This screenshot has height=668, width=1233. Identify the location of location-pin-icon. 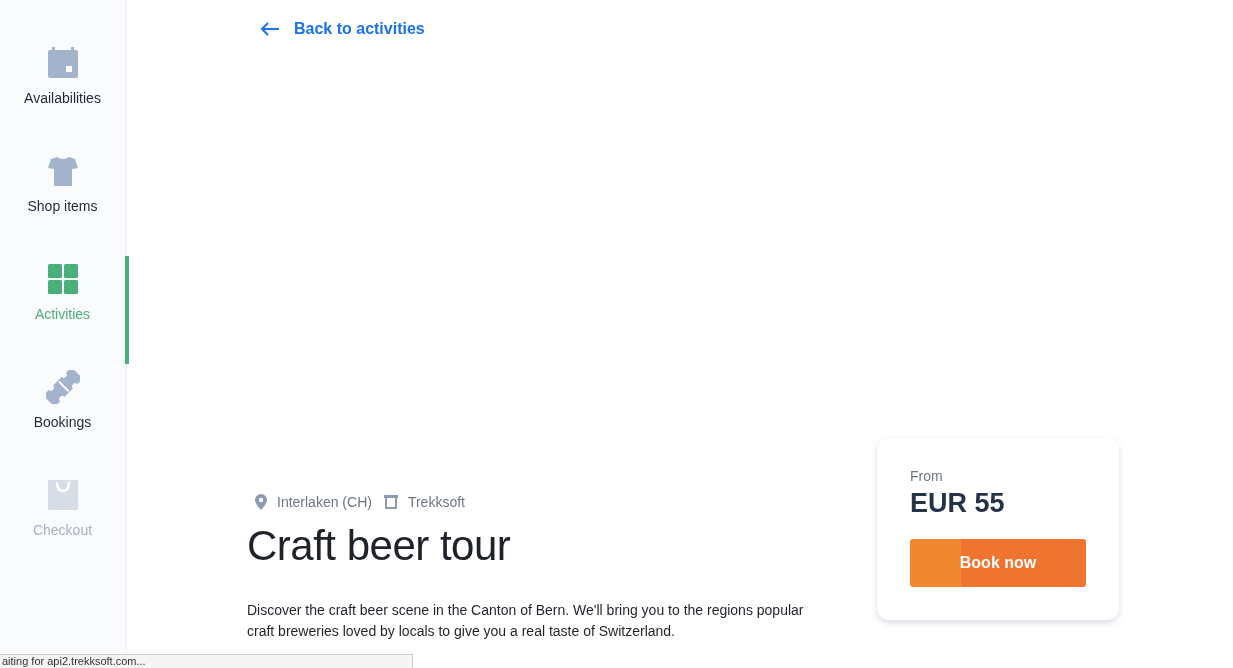
(261, 502).